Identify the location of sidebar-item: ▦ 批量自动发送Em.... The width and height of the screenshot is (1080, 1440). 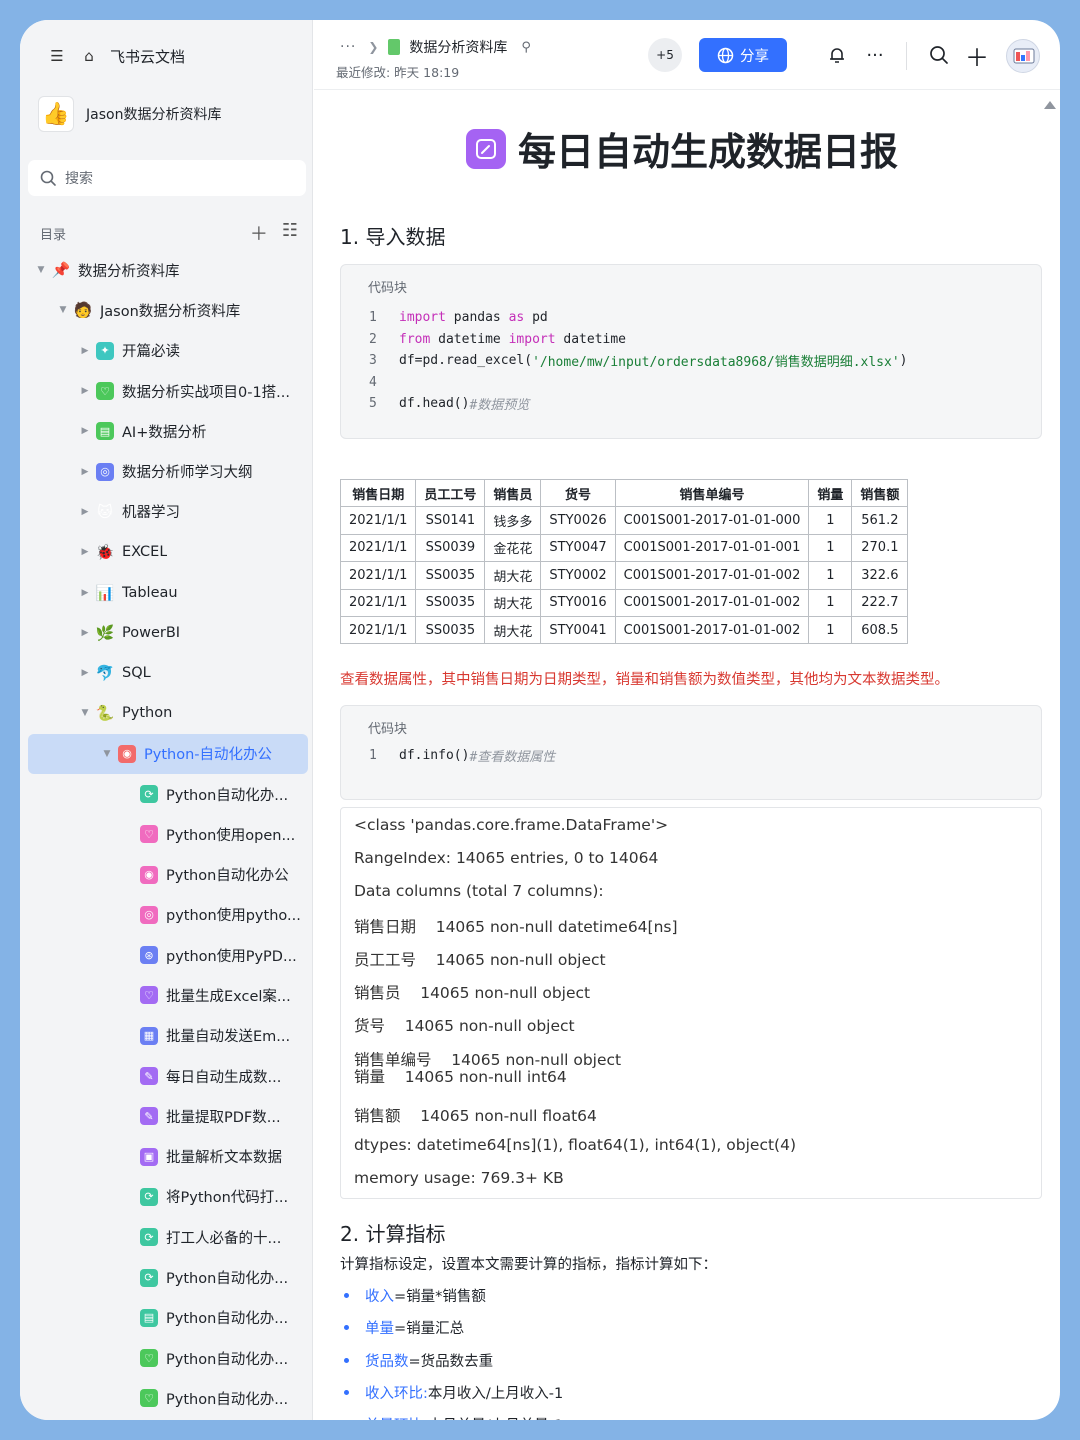
(168, 1036).